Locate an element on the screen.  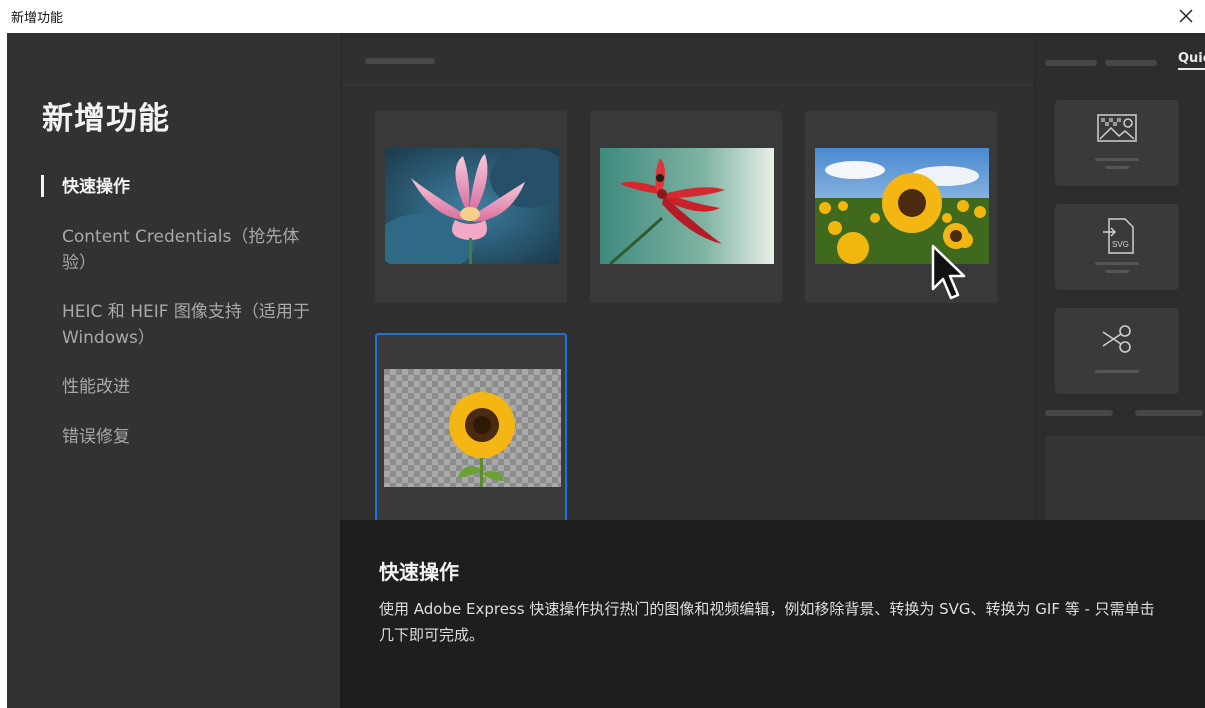
red-flower-card is located at coordinates (686, 207).